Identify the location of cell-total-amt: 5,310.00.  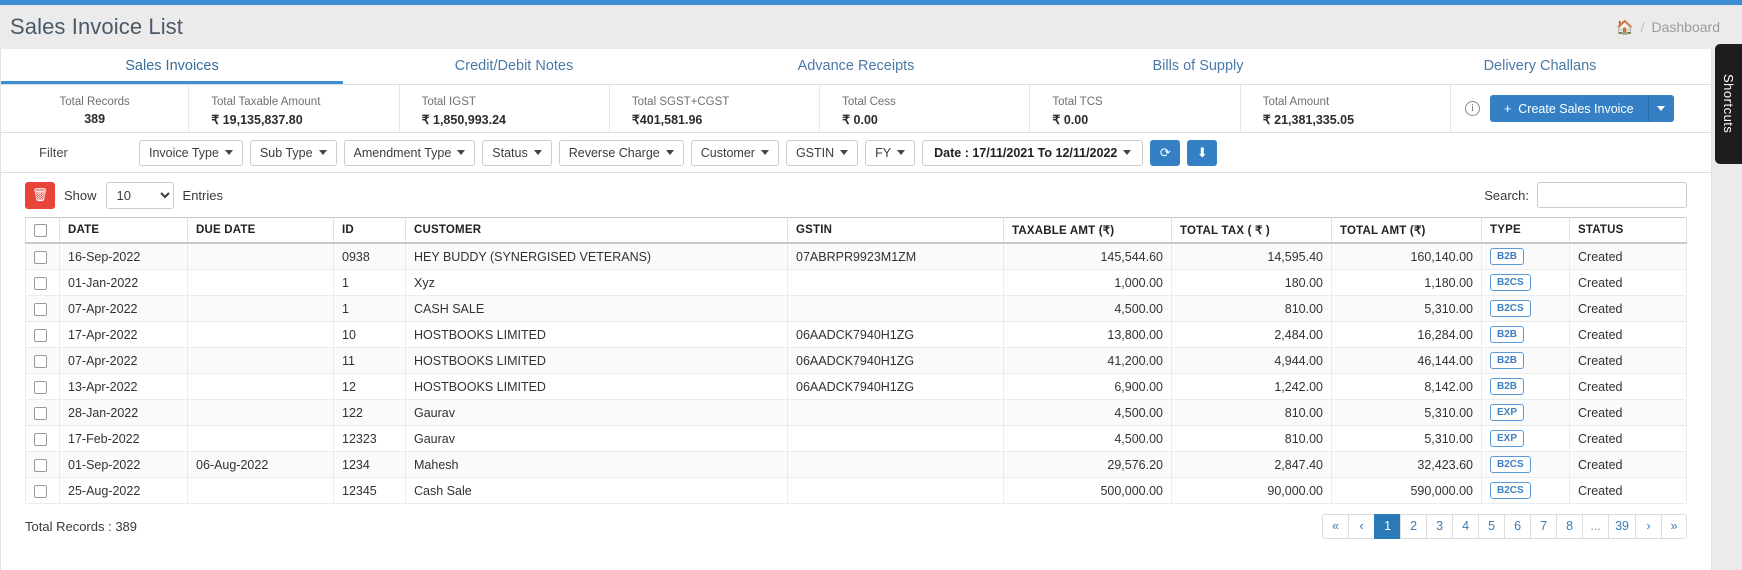
(1406, 438).